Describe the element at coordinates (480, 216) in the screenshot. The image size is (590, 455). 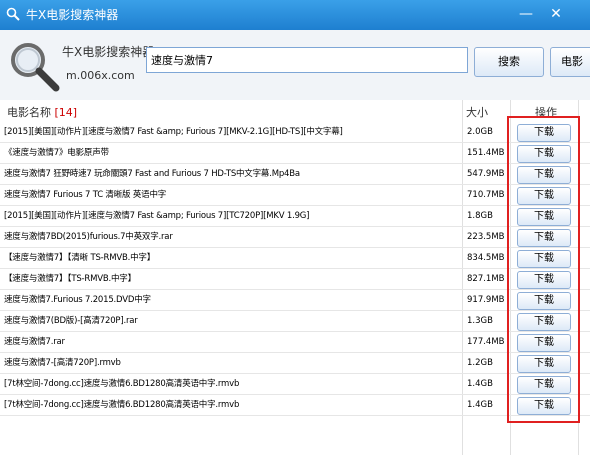
I see `movie-size: 1.8GB` at that location.